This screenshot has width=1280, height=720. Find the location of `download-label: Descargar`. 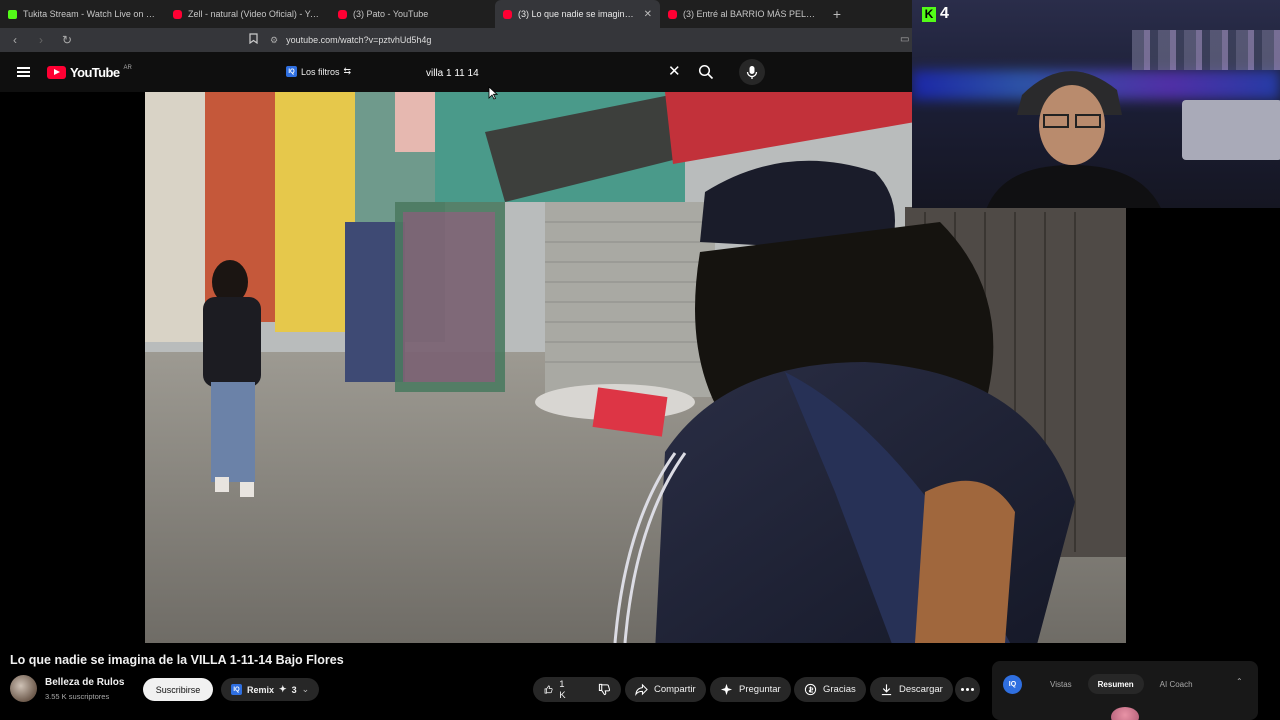

download-label: Descargar is located at coordinates (921, 689).